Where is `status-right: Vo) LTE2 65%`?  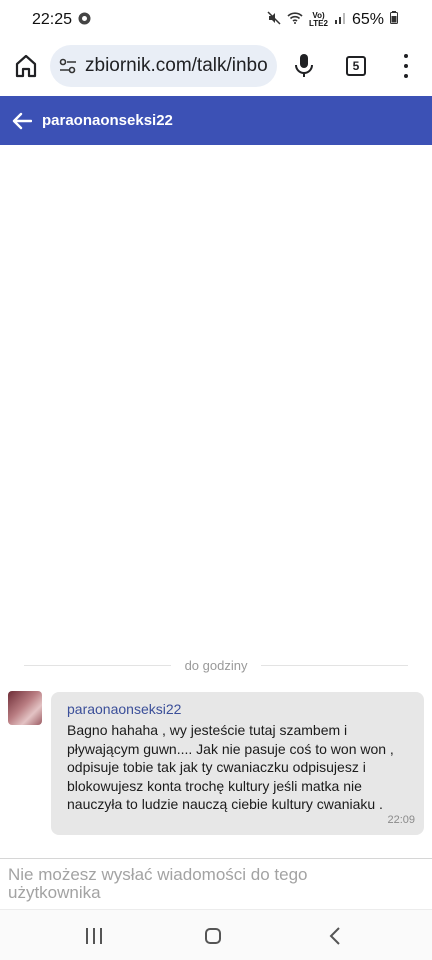
status-right: Vo) LTE2 65% is located at coordinates (332, 20).